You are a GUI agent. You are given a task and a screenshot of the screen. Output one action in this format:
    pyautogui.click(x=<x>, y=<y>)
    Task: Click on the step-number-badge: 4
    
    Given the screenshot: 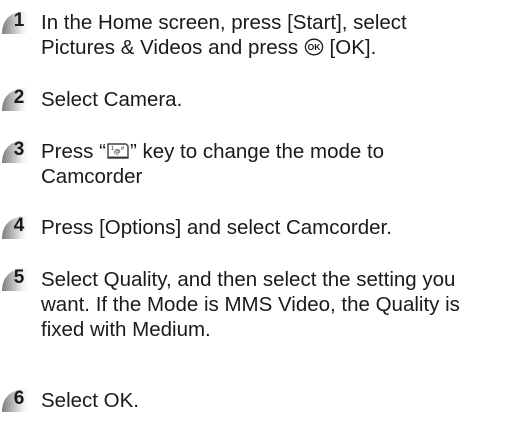 What is the action you would take?
    pyautogui.click(x=17, y=227)
    